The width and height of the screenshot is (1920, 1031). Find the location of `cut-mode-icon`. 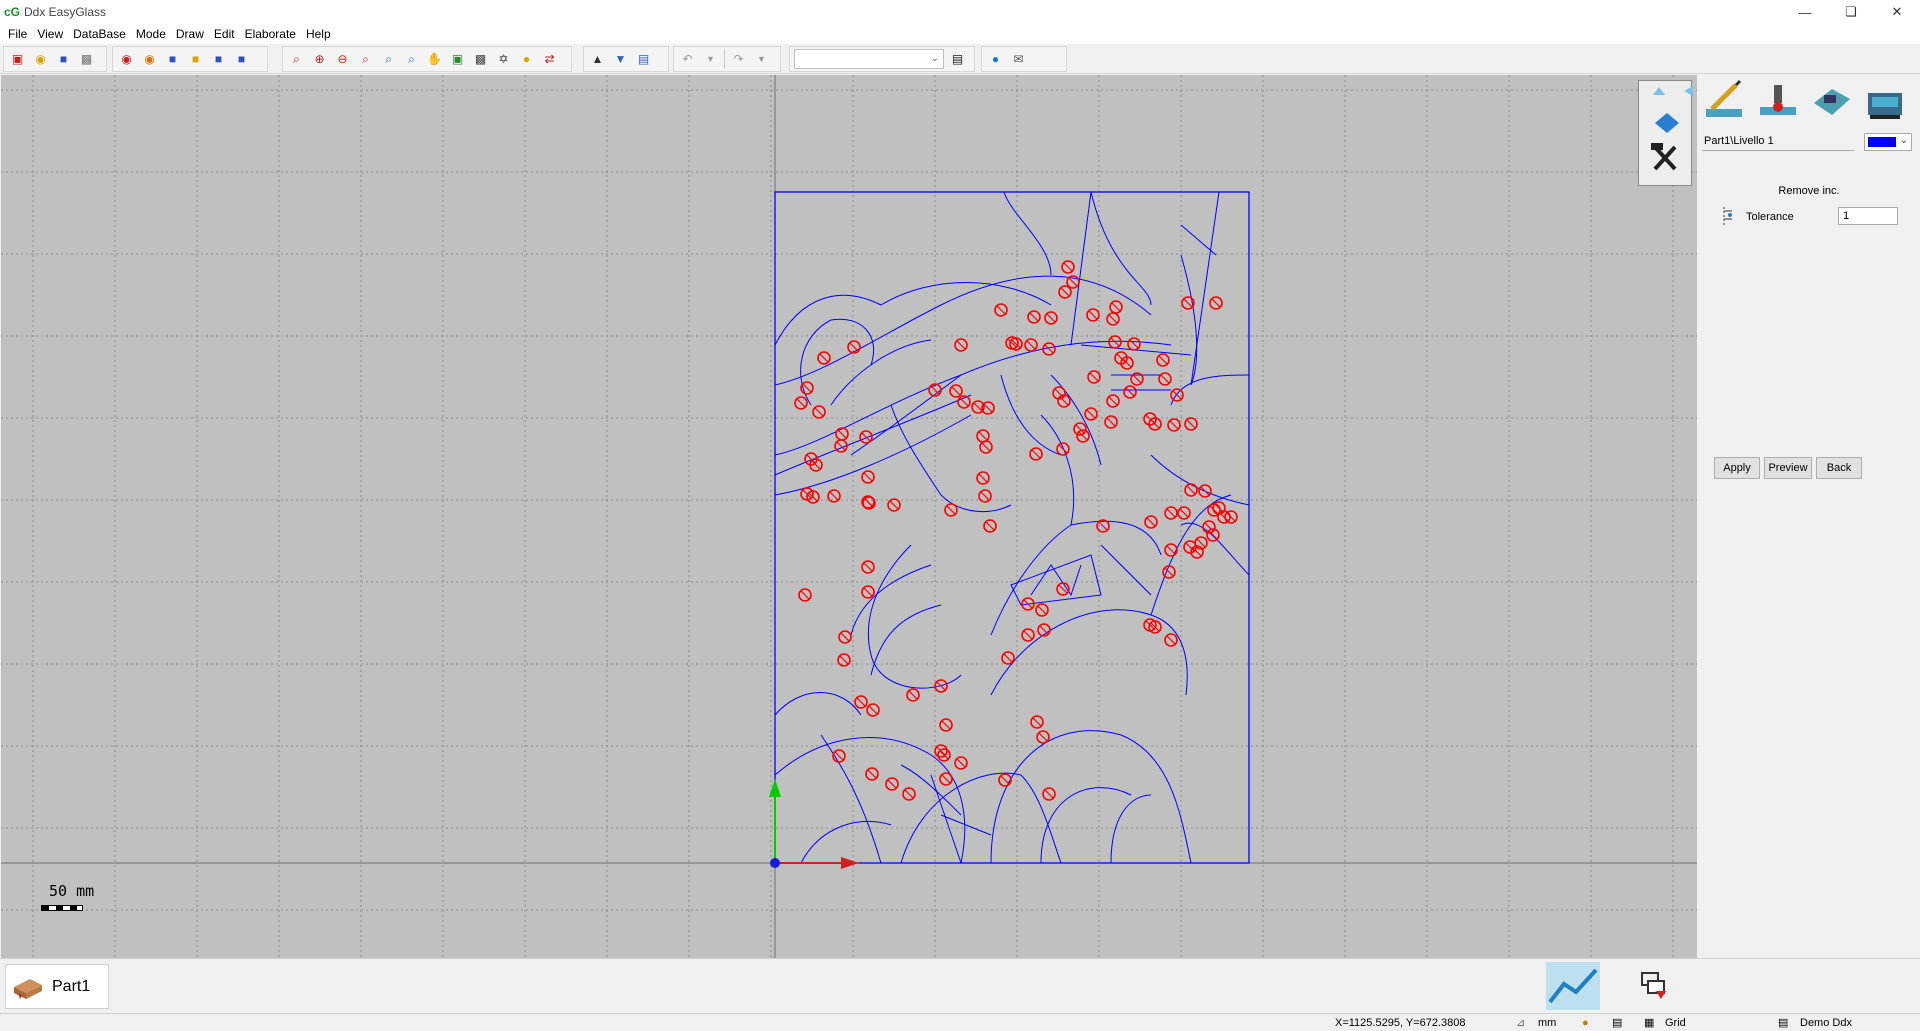

cut-mode-icon is located at coordinates (1778, 101).